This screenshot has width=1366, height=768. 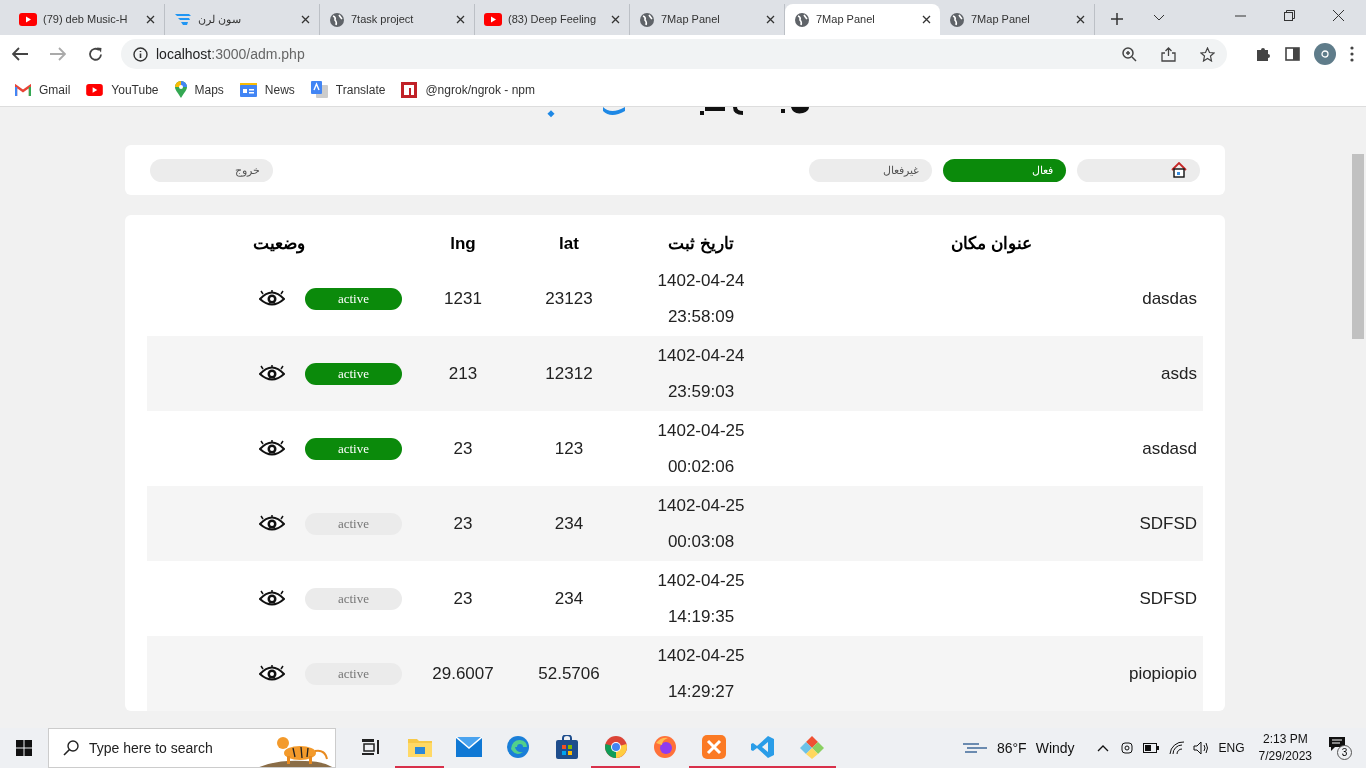 I want to click on news-icon, so click(x=248, y=89).